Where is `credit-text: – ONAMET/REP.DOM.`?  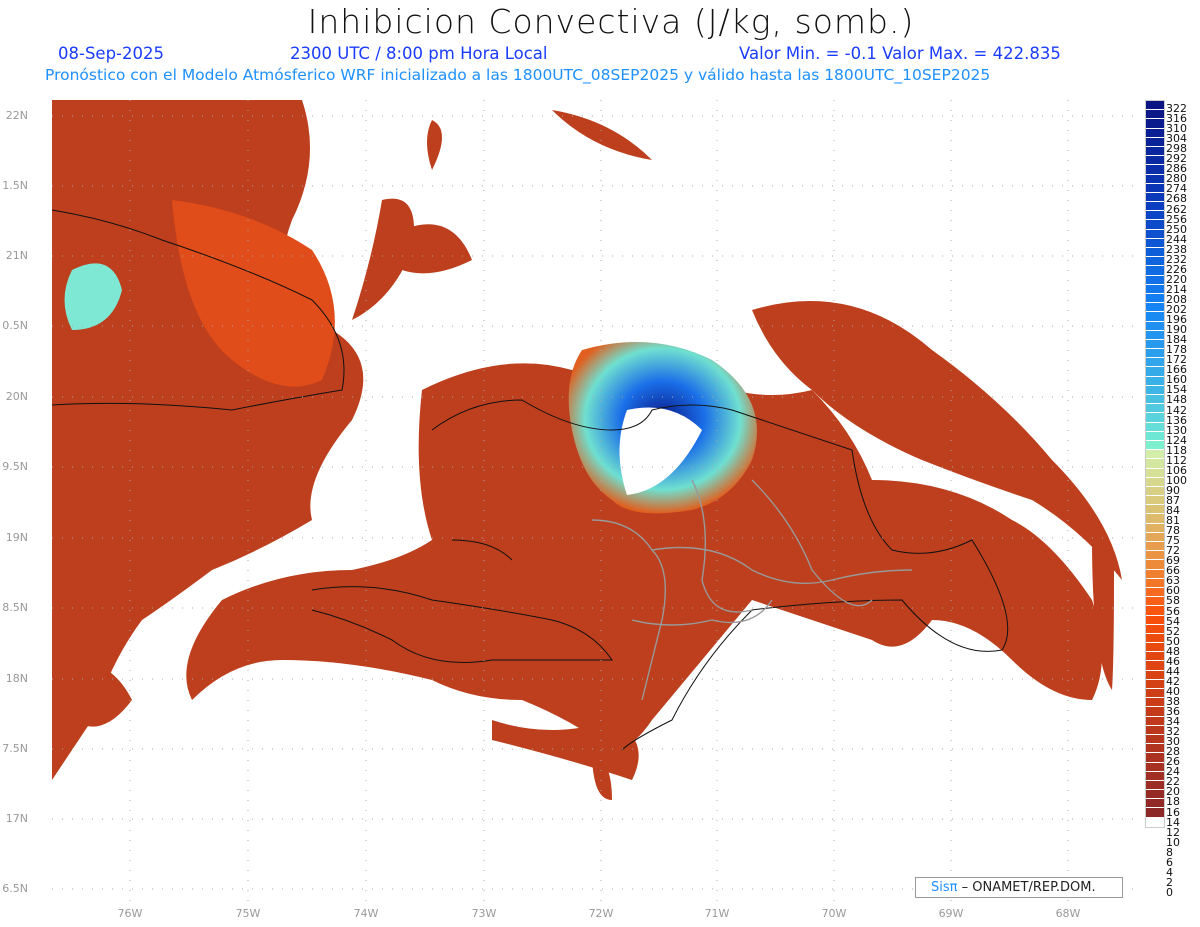
credit-text: – ONAMET/REP.DOM. is located at coordinates (1026, 887).